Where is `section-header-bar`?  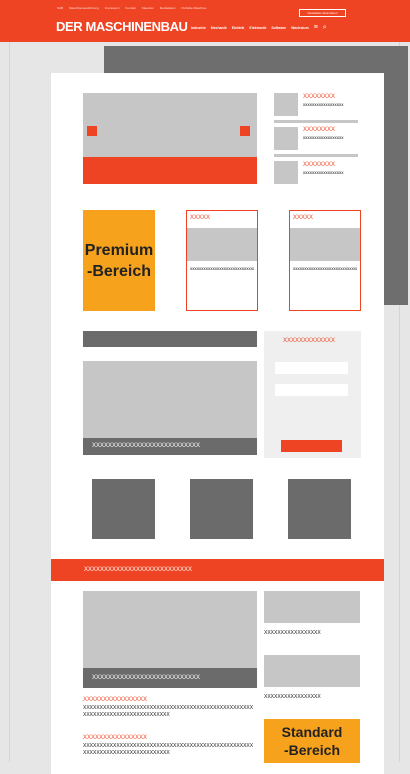
section-header-bar is located at coordinates (170, 339).